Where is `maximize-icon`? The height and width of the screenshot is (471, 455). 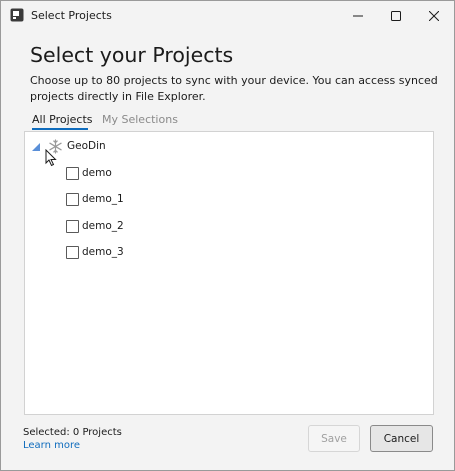 maximize-icon is located at coordinates (396, 16).